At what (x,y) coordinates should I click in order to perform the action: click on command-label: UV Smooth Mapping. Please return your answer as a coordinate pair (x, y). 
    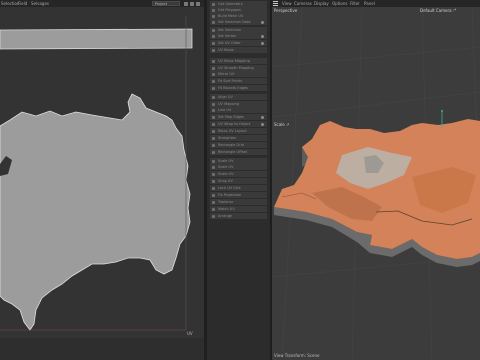
    Looking at the image, I should click on (236, 68).